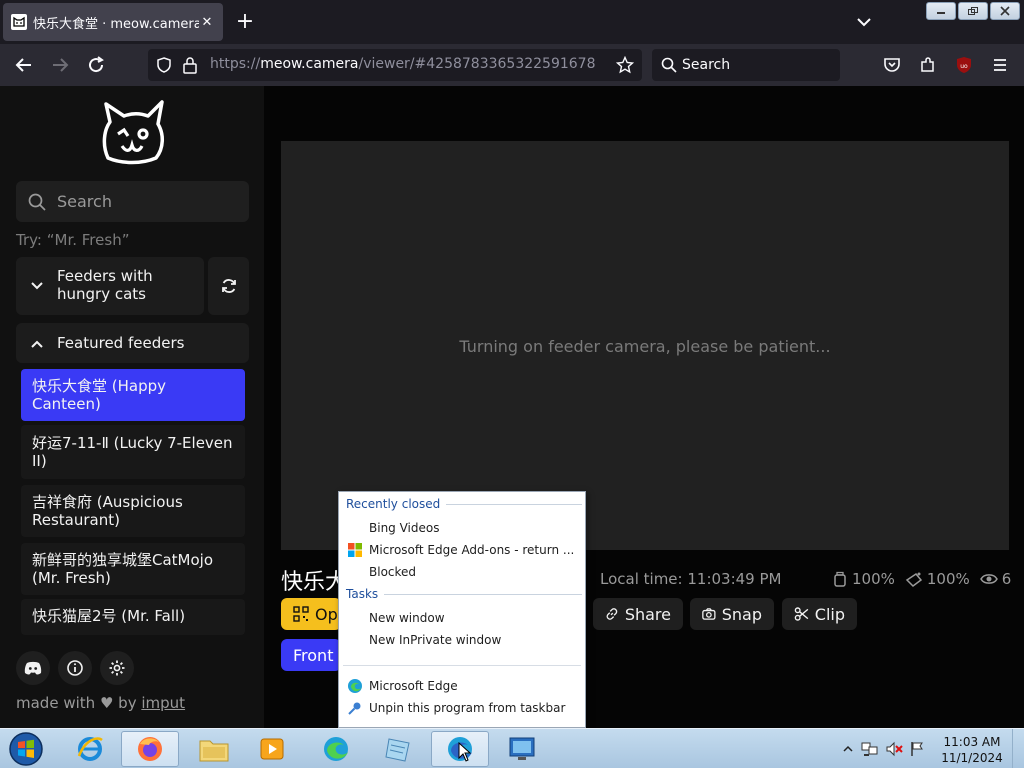  What do you see at coordinates (988, 579) in the screenshot?
I see `eye-icon` at bounding box center [988, 579].